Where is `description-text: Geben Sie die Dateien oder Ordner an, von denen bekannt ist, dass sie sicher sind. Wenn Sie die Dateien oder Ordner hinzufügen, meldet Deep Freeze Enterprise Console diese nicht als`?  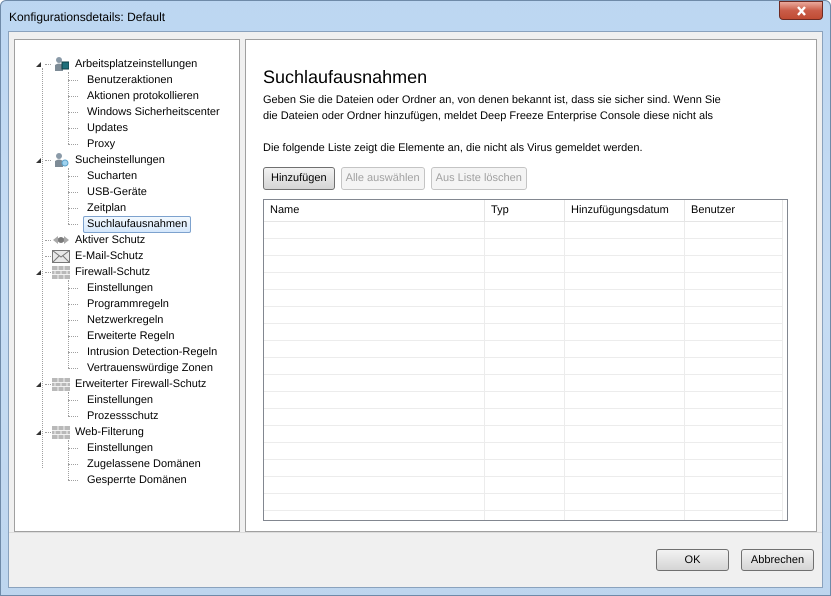 description-text: Geben Sie die Dateien oder Ordner an, von denen bekannt ist, dass sie sicher sind. Wenn Sie die Dateien oder Ordner hinzufügen, meldet Deep Freeze Enterprise Console diese nicht als is located at coordinates (492, 108).